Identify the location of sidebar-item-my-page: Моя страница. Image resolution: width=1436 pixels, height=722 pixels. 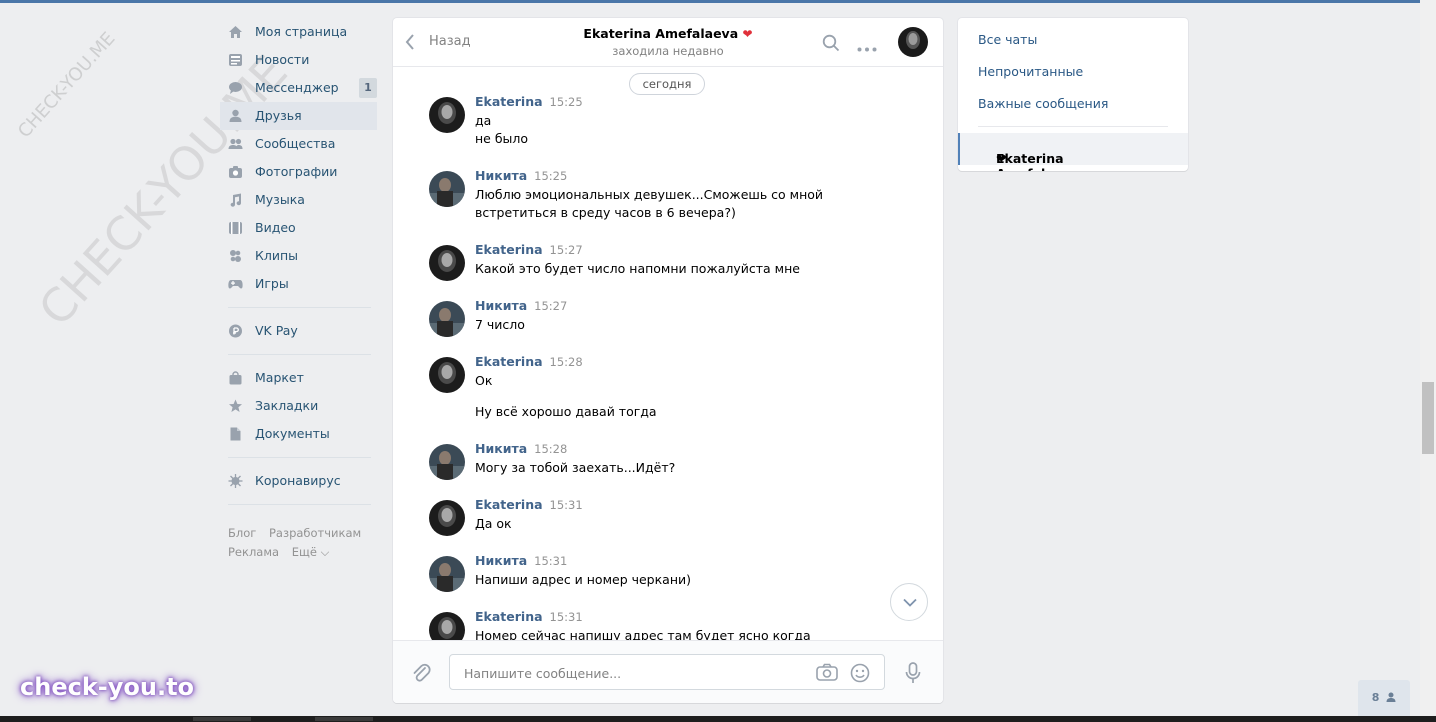
(298, 32).